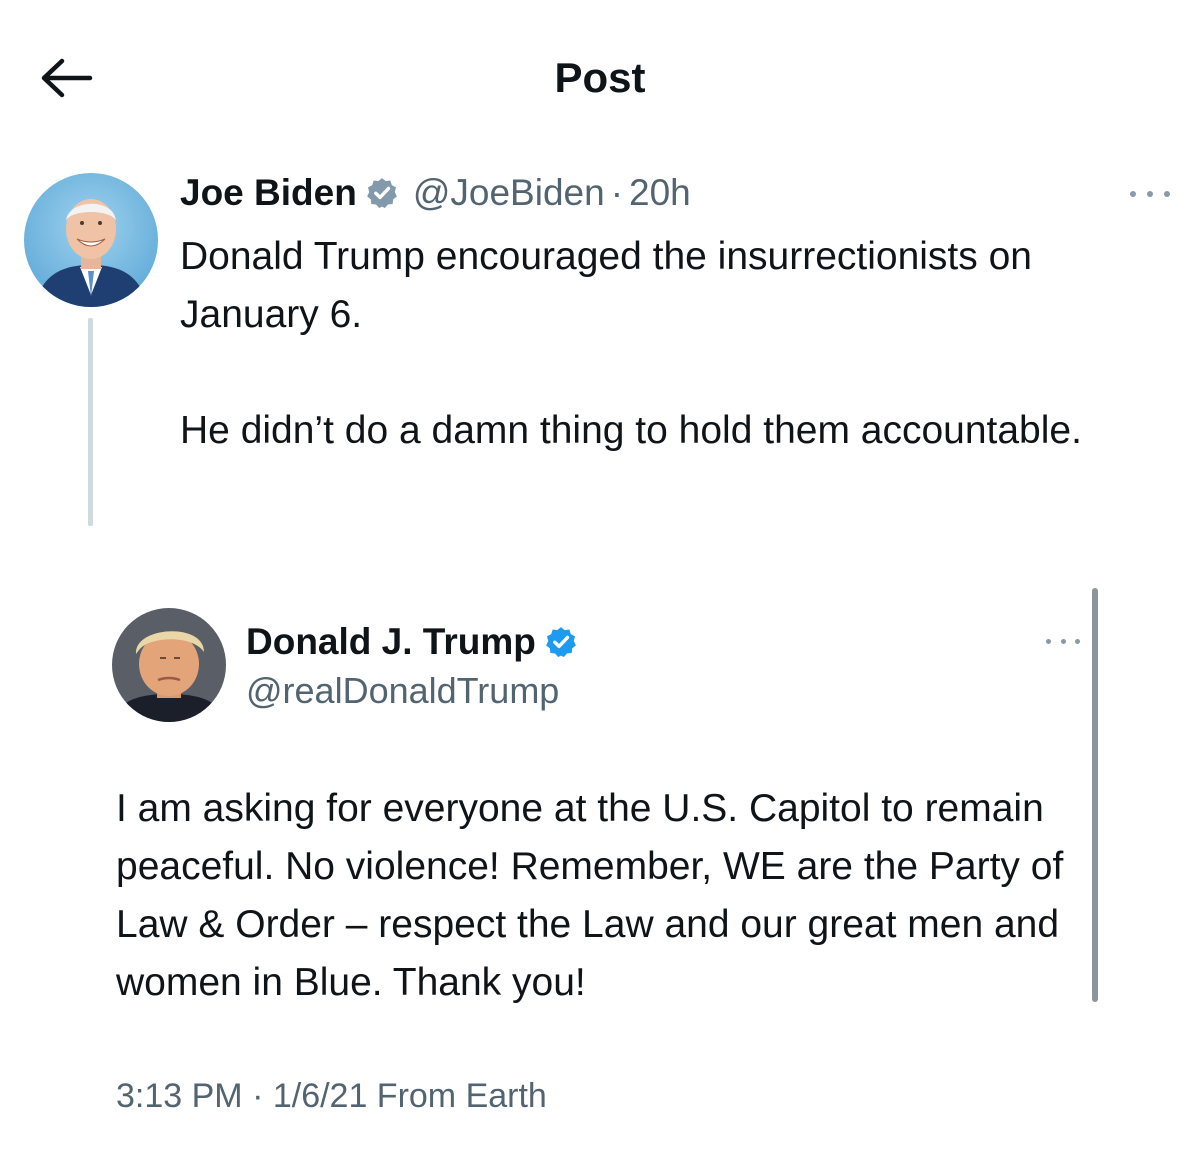  What do you see at coordinates (268, 193) in the screenshot?
I see `author-name: Joe Biden` at bounding box center [268, 193].